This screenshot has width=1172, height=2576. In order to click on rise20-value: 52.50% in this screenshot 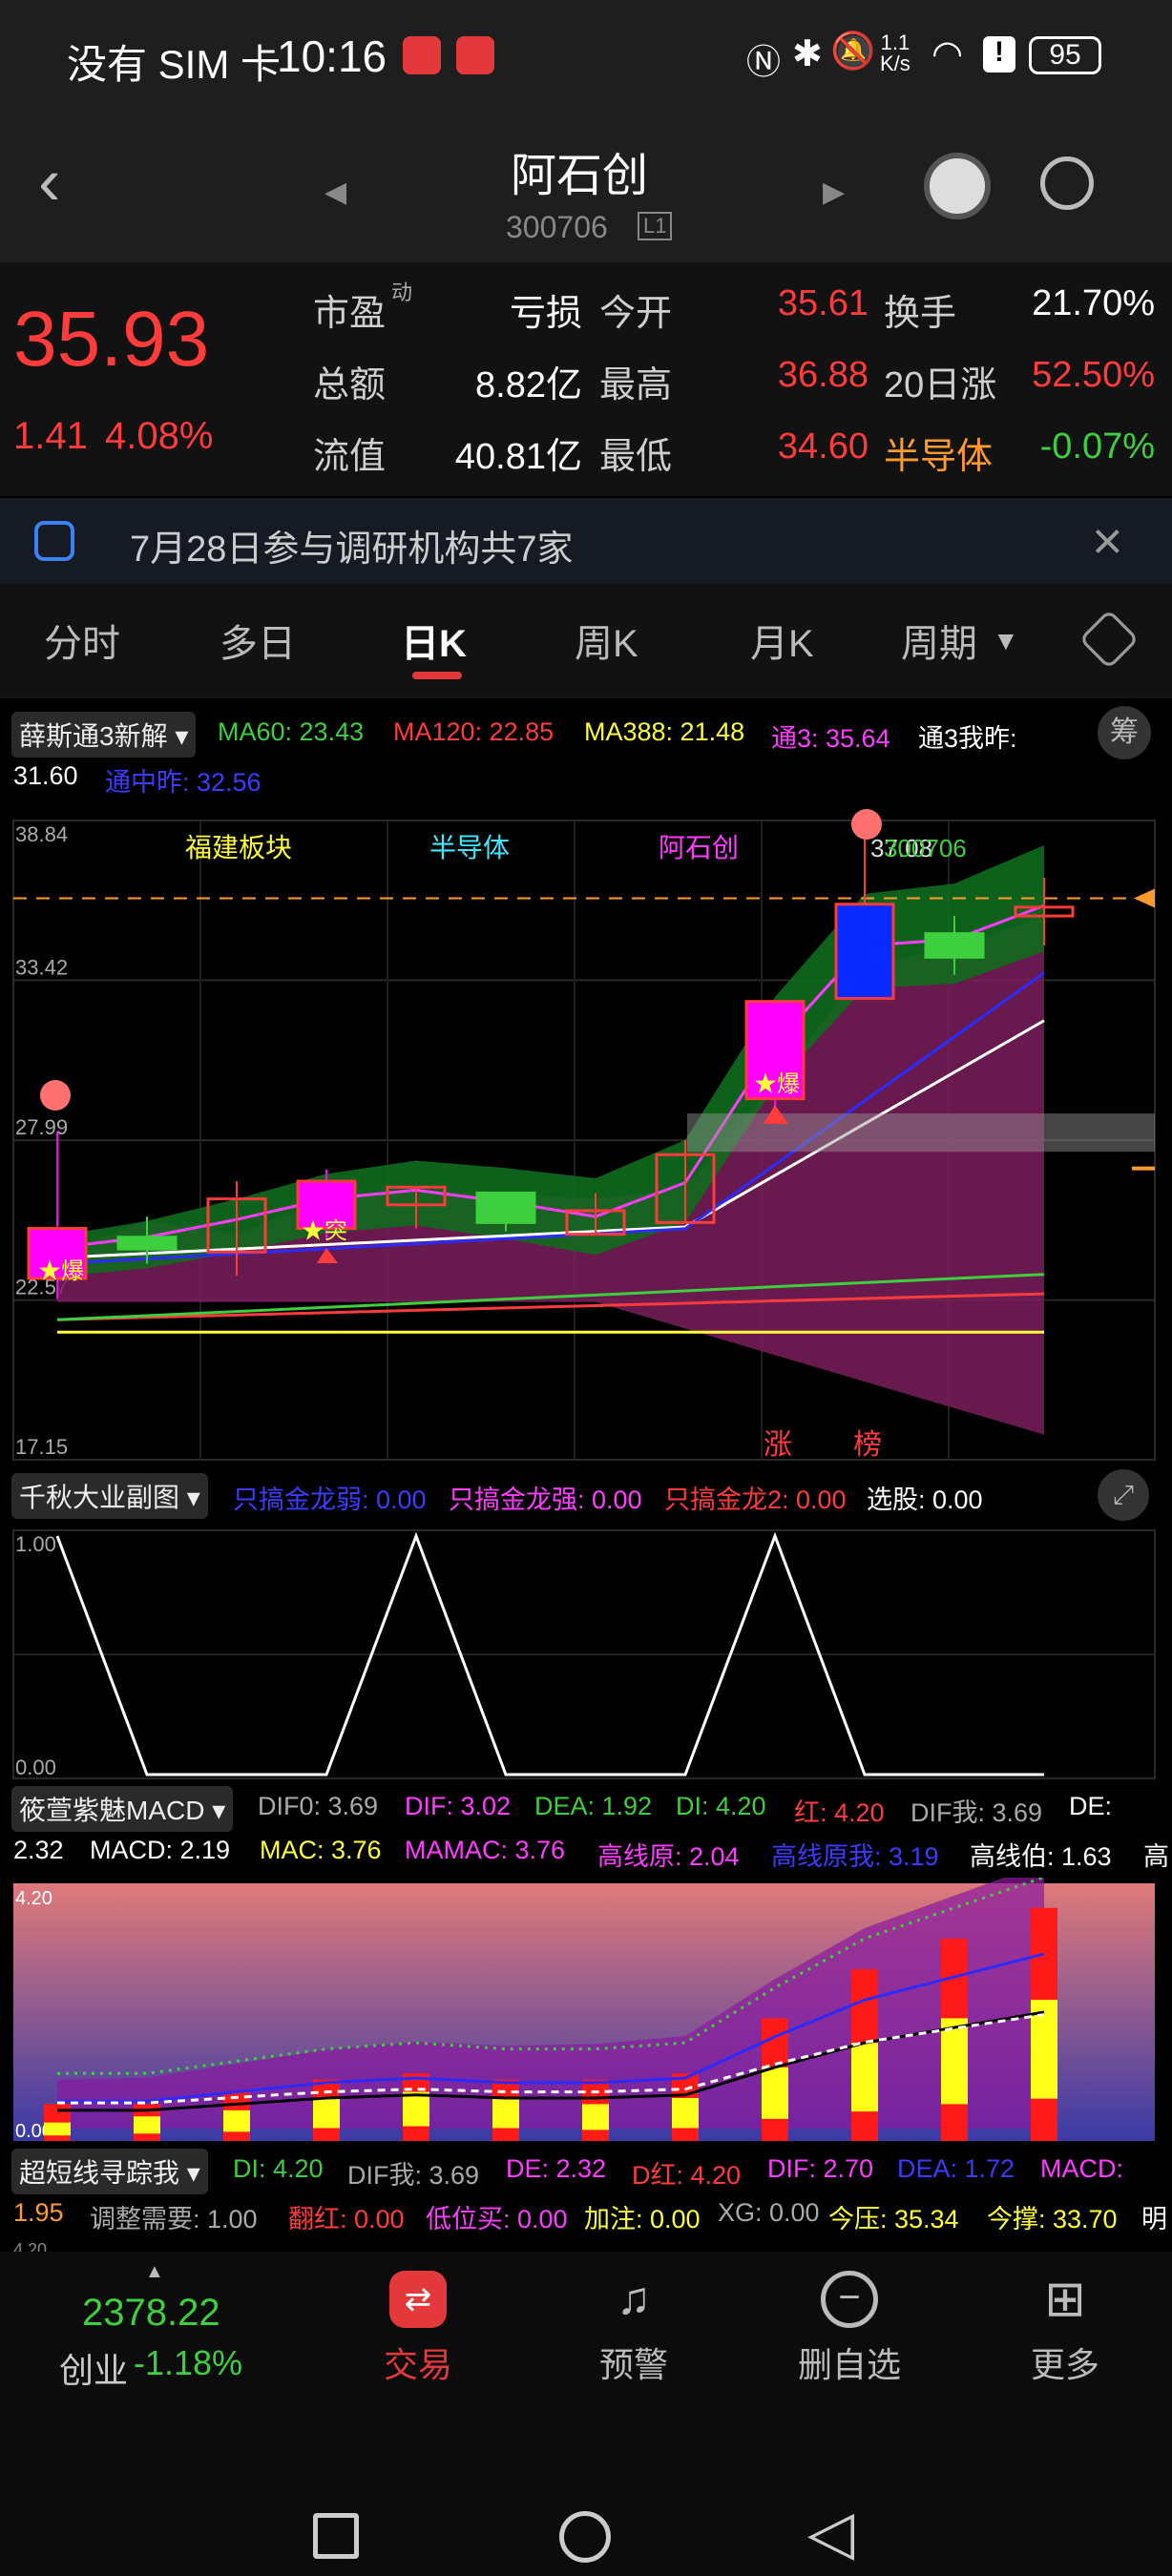, I will do `click(1093, 375)`.